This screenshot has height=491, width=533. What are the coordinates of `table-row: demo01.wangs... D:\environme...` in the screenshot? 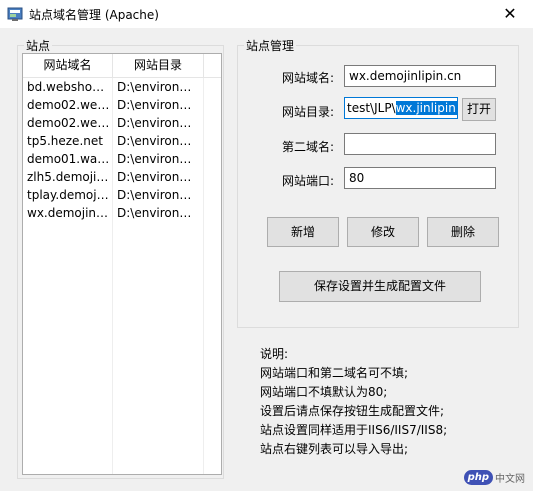 It's located at (122, 159).